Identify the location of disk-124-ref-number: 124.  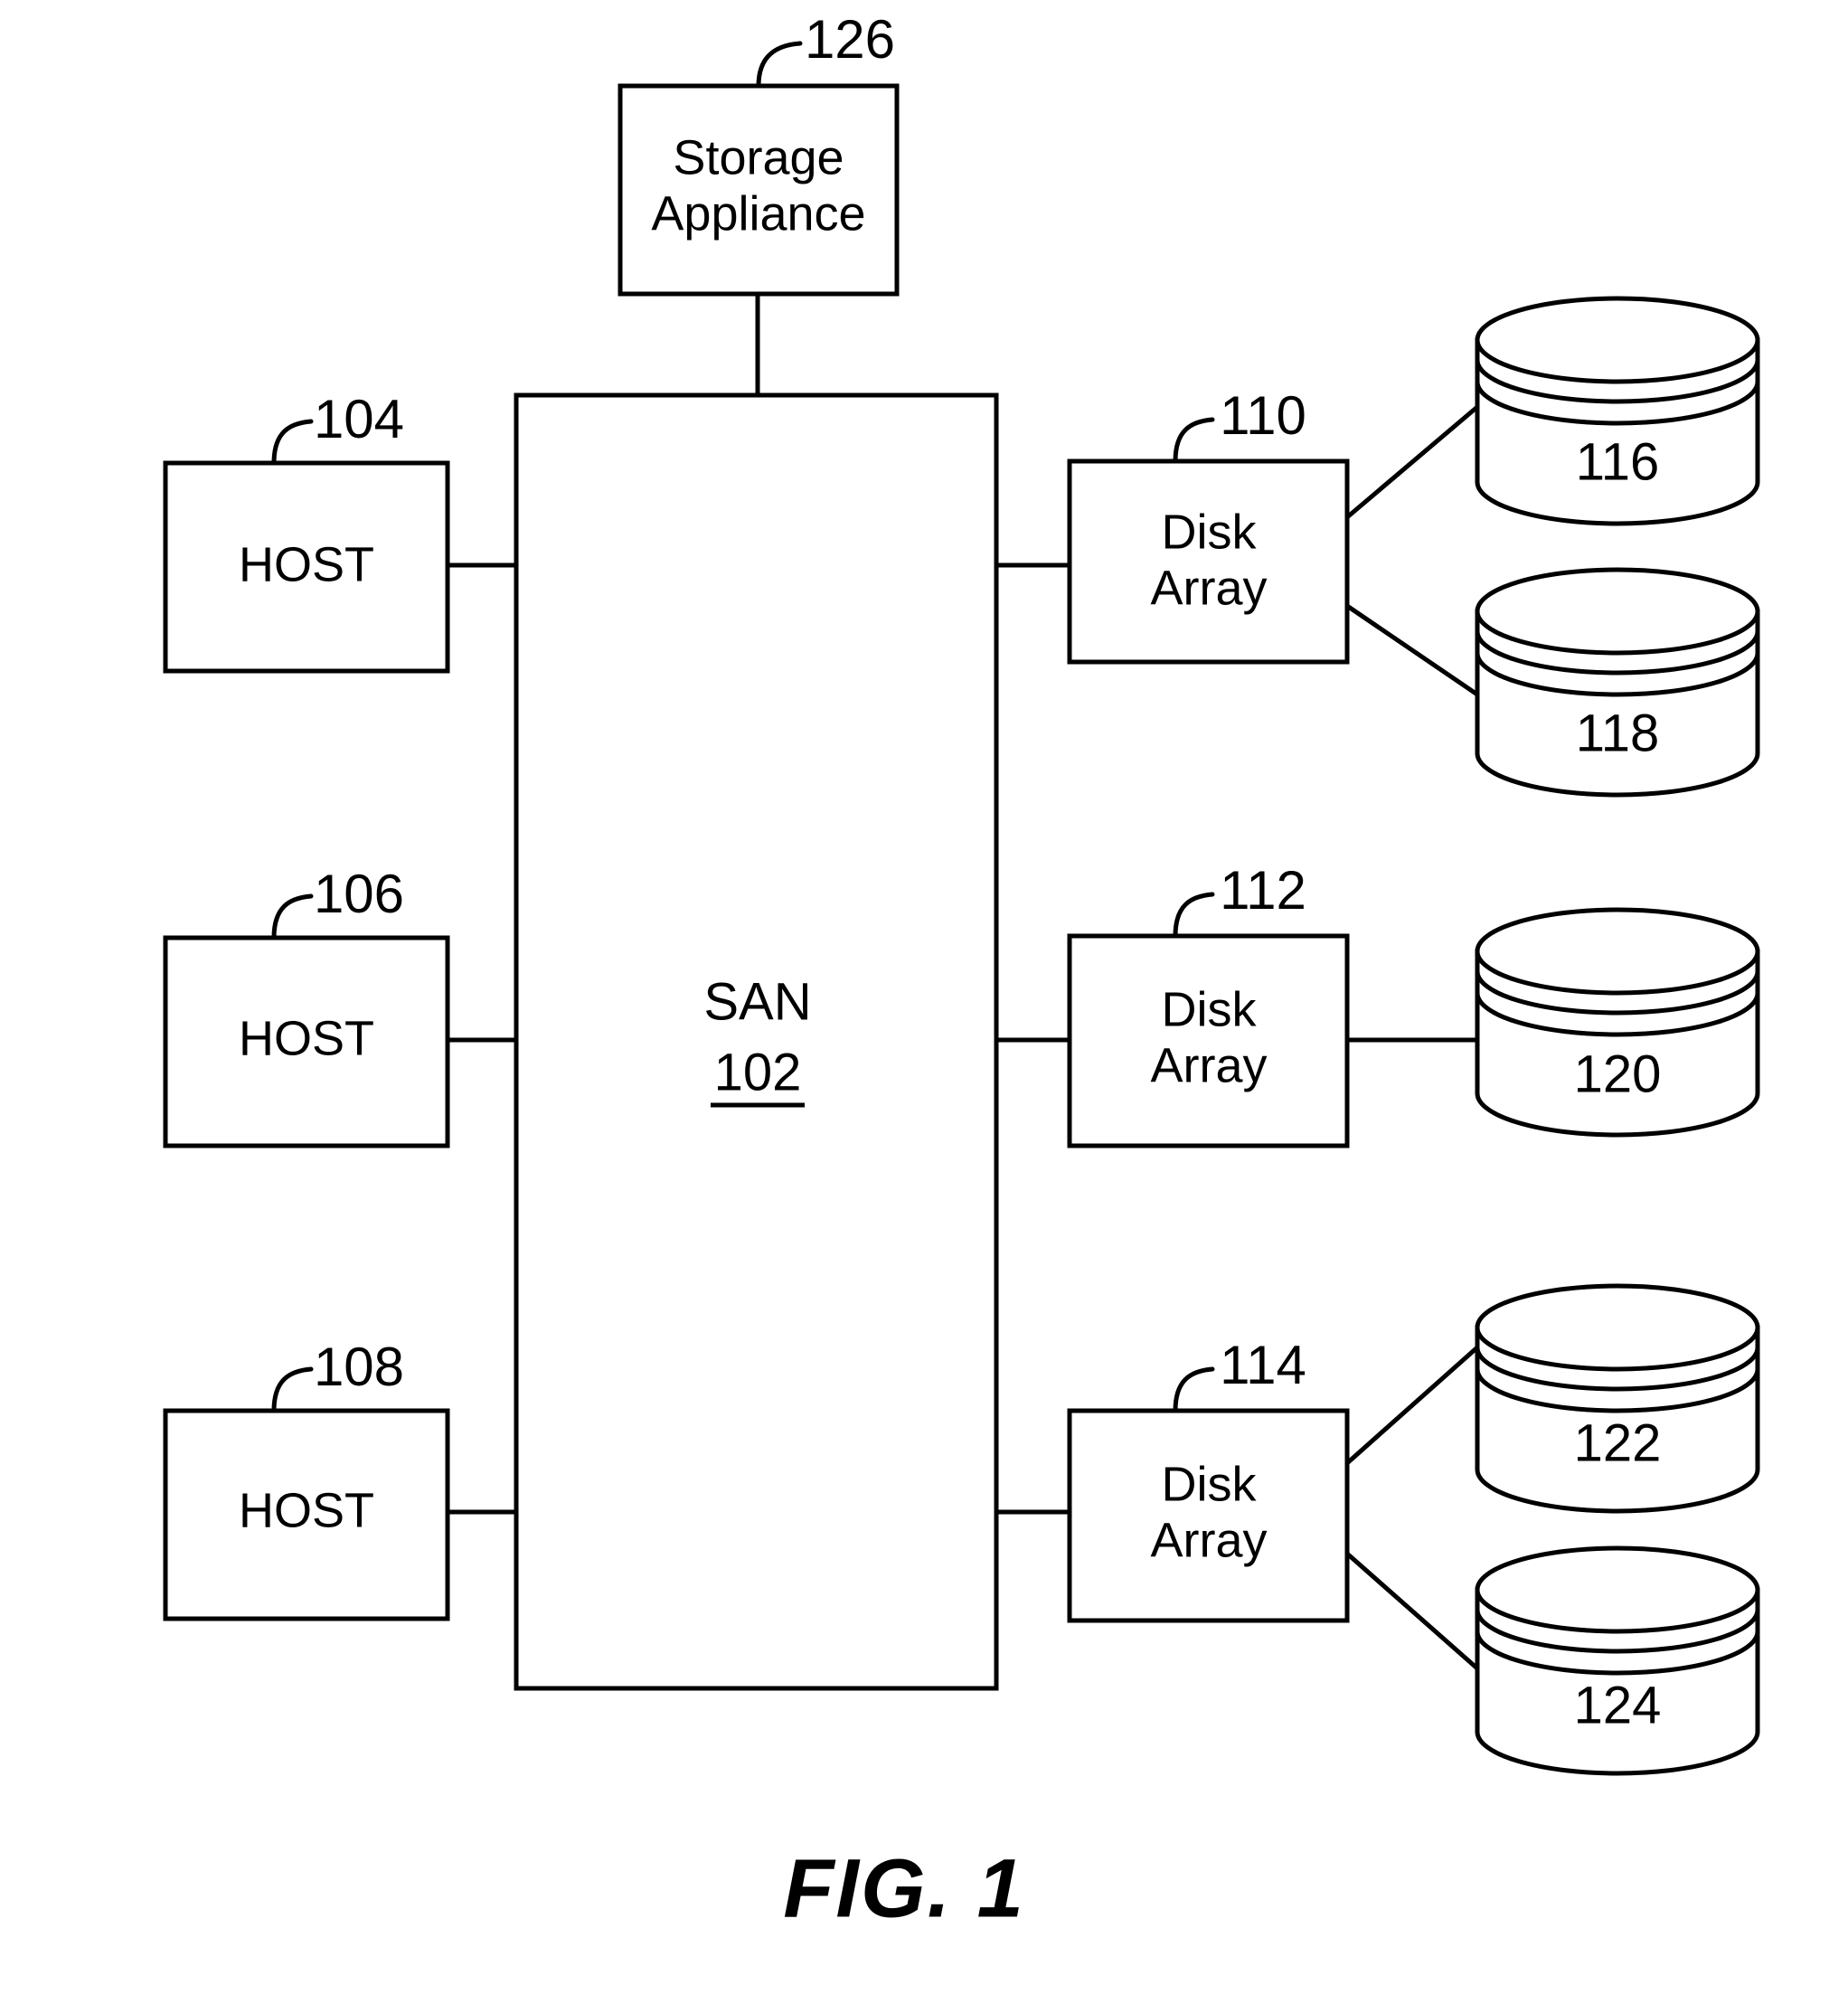
(1618, 1705).